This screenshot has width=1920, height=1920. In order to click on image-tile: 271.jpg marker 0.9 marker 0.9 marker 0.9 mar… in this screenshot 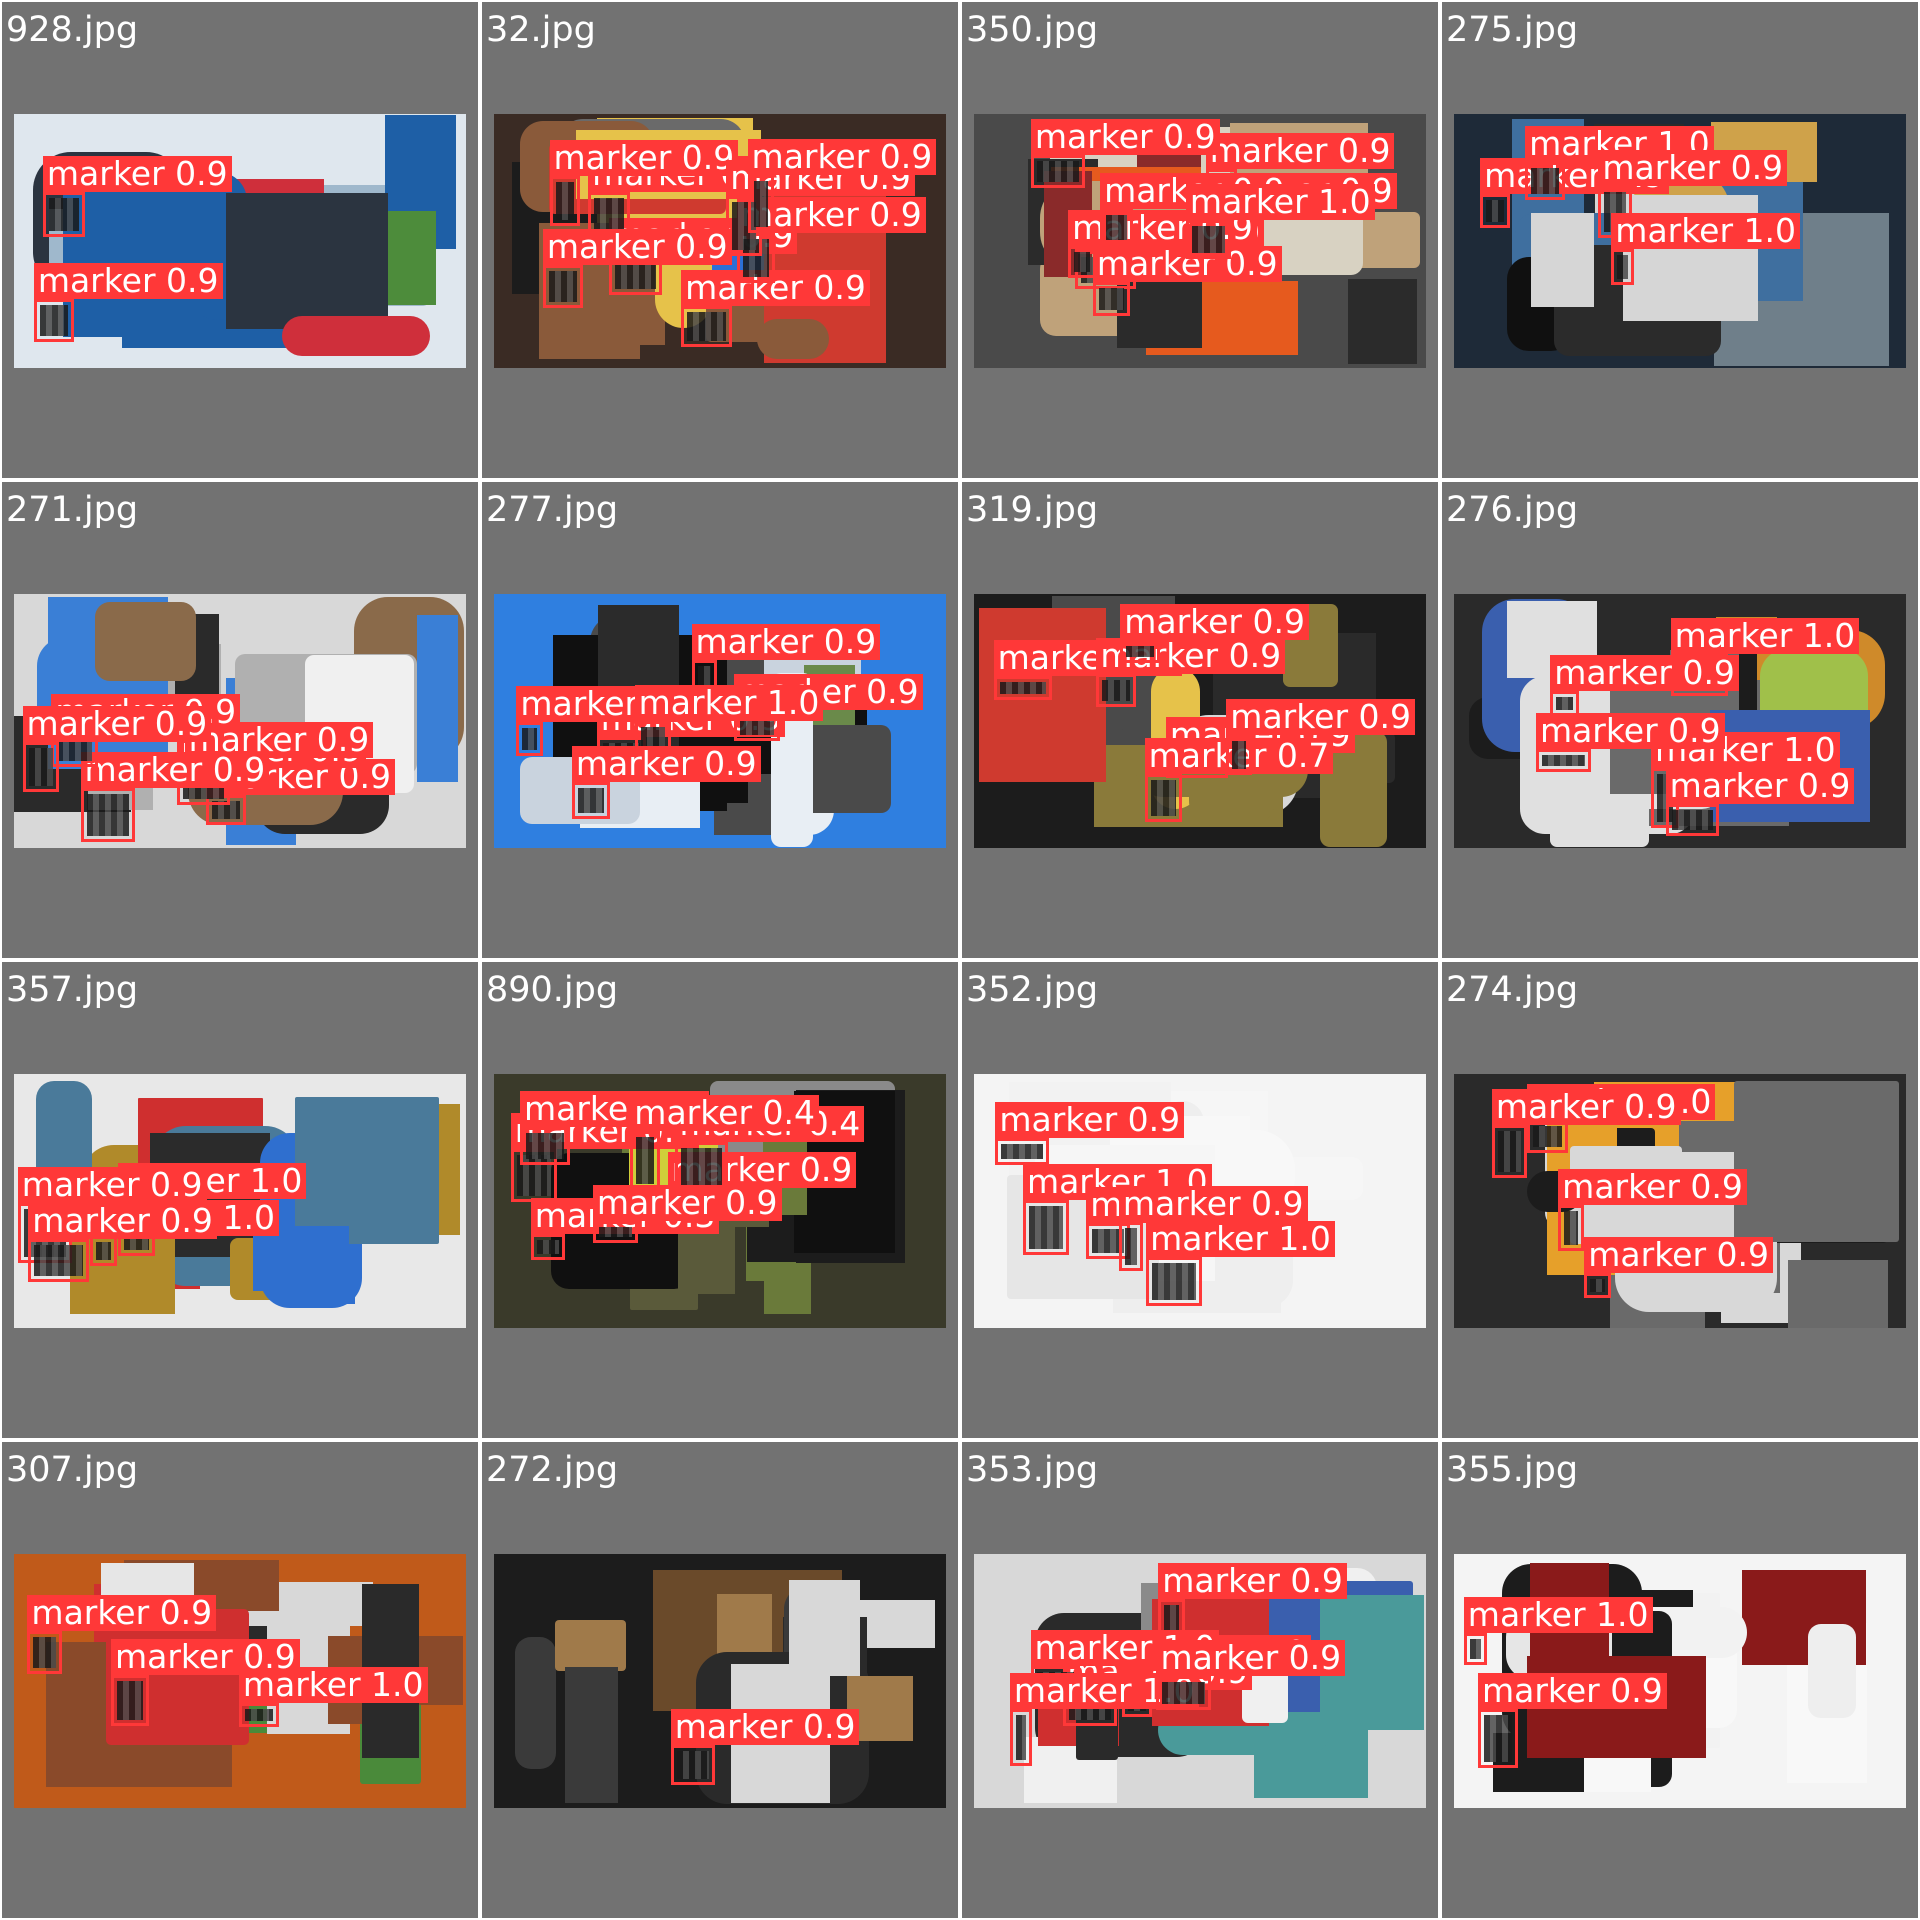, I will do `click(240, 720)`.